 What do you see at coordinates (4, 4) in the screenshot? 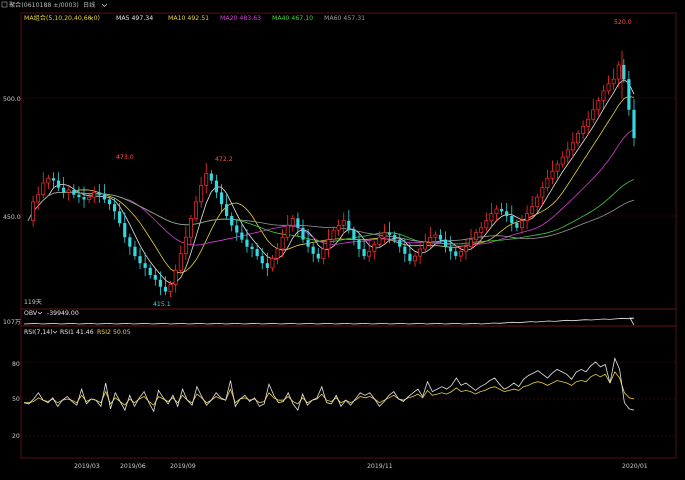
I see `collapse-toggle-icon` at bounding box center [4, 4].